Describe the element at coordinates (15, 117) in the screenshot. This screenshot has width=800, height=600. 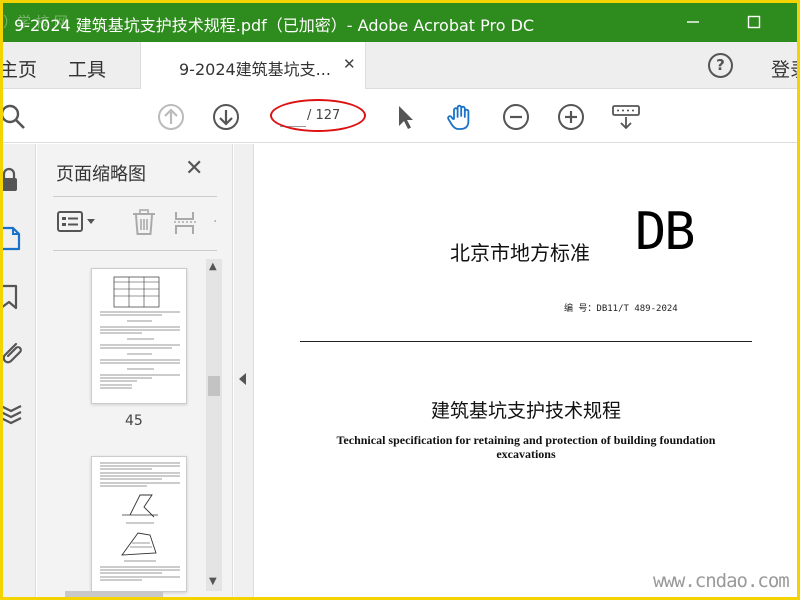
I see `search-icon` at that location.